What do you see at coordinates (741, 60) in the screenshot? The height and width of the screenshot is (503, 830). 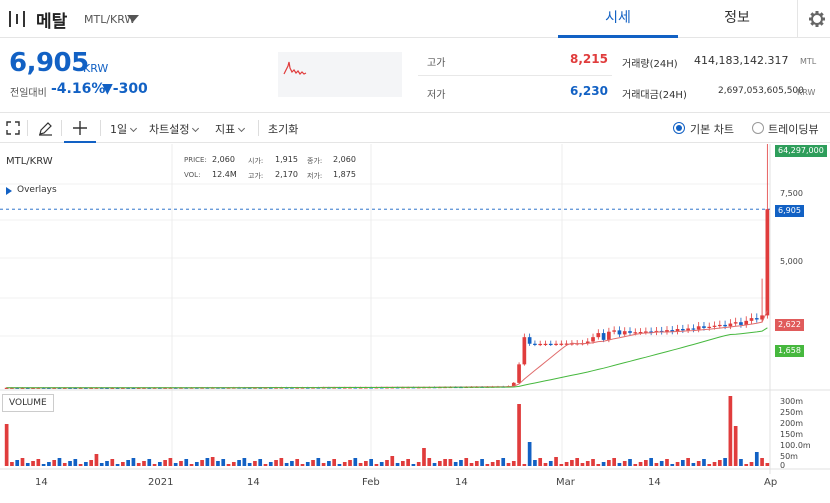 I see `volume-value: 414,183,142.317` at bounding box center [741, 60].